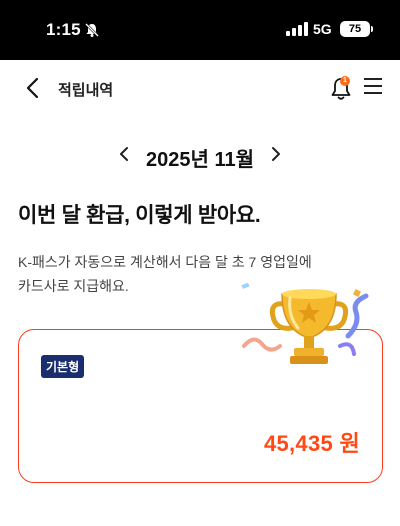 The width and height of the screenshot is (400, 526). What do you see at coordinates (200, 30) in the screenshot?
I see `status-bar: 1:15 5G 75` at bounding box center [200, 30].